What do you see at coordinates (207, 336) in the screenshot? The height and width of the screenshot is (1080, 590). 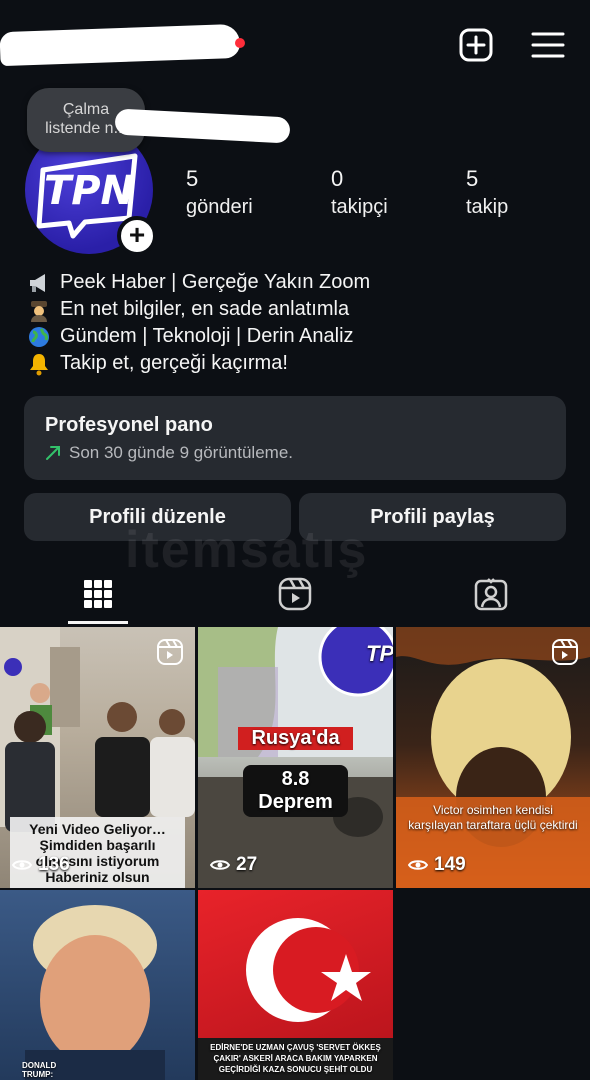 I see `bio-text: Gündem | Teknoloji | Derin Analiz` at bounding box center [207, 336].